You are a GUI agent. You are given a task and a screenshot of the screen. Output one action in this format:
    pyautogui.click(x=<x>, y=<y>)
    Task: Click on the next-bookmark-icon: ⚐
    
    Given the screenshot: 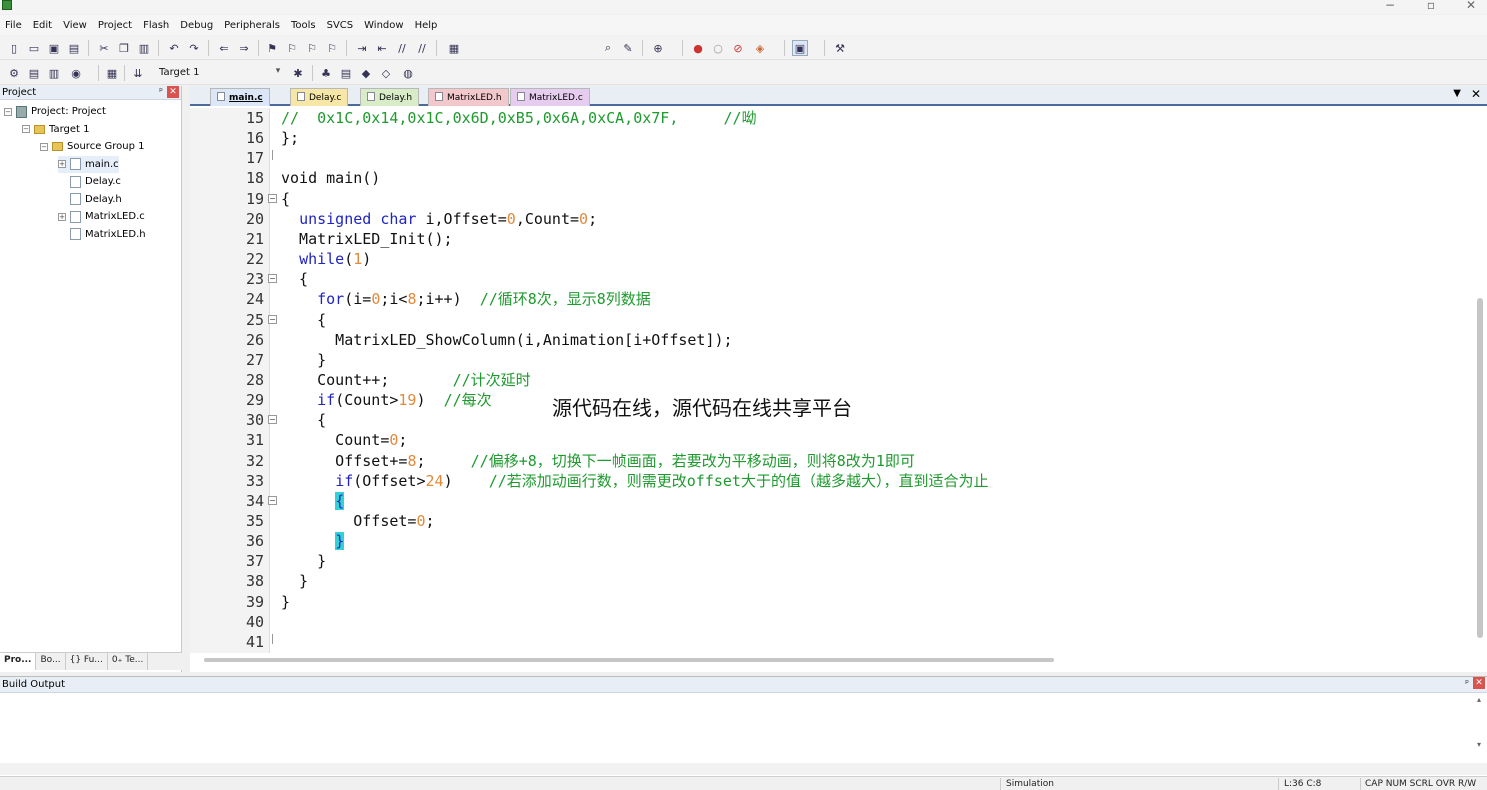 What is the action you would take?
    pyautogui.click(x=312, y=48)
    